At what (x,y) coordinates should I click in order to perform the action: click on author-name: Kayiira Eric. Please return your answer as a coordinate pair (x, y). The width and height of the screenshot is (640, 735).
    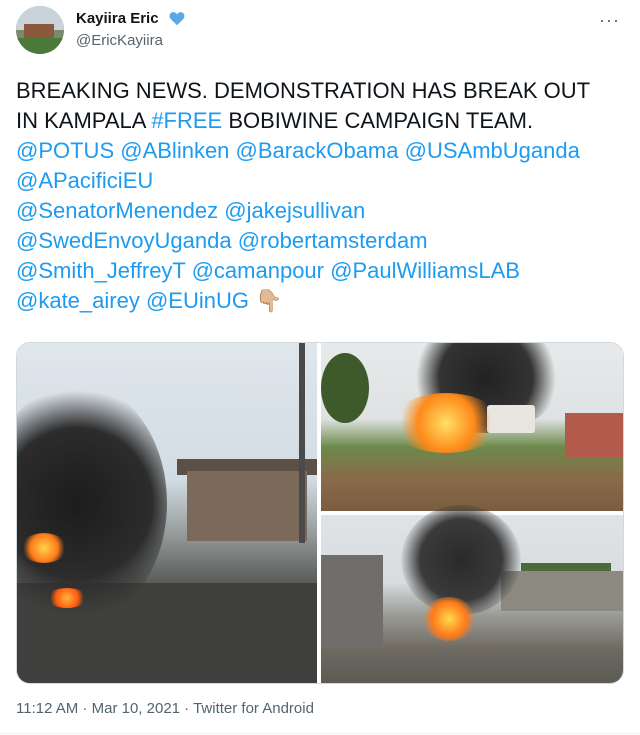
    Looking at the image, I should click on (117, 18).